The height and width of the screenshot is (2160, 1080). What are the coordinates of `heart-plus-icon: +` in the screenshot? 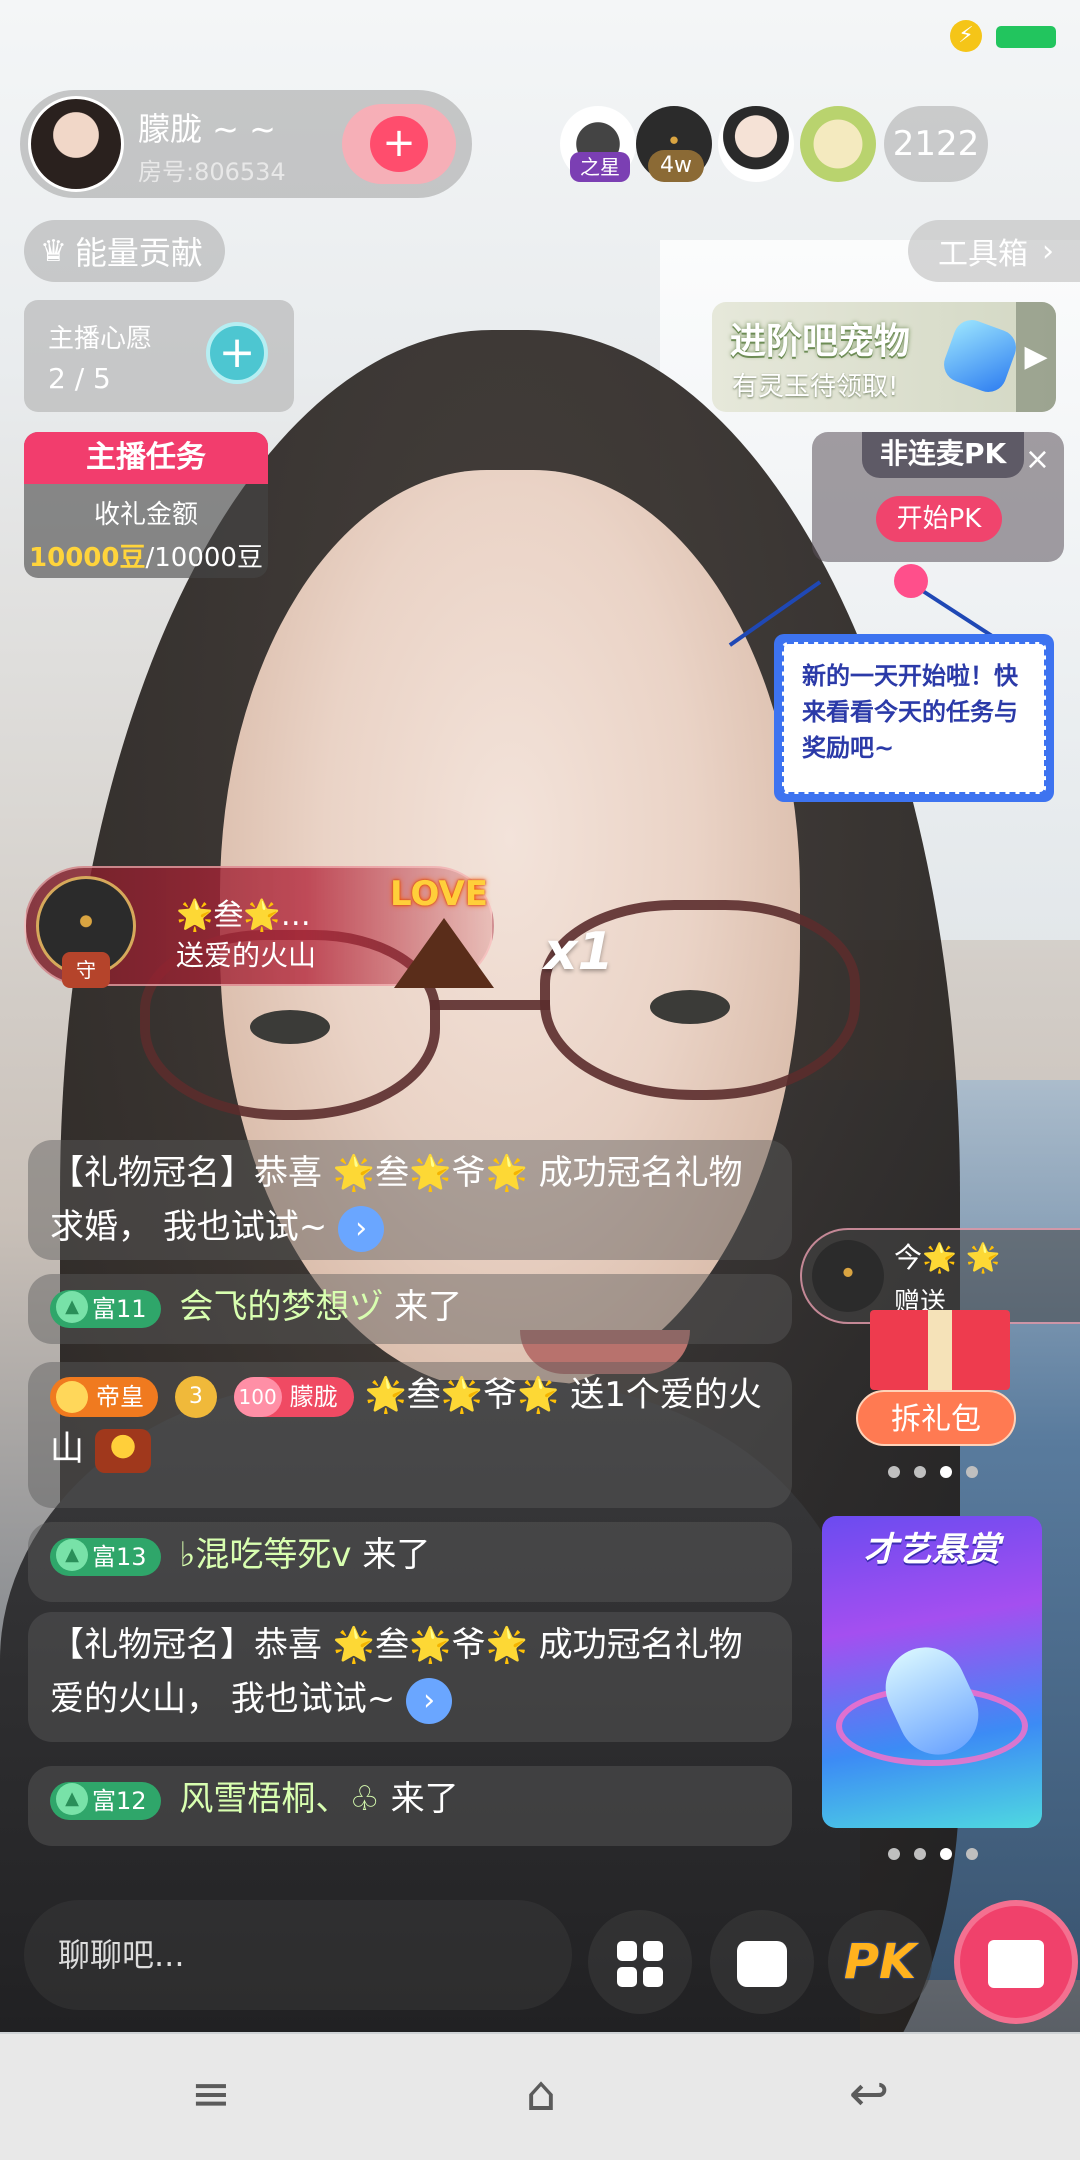 It's located at (399, 144).